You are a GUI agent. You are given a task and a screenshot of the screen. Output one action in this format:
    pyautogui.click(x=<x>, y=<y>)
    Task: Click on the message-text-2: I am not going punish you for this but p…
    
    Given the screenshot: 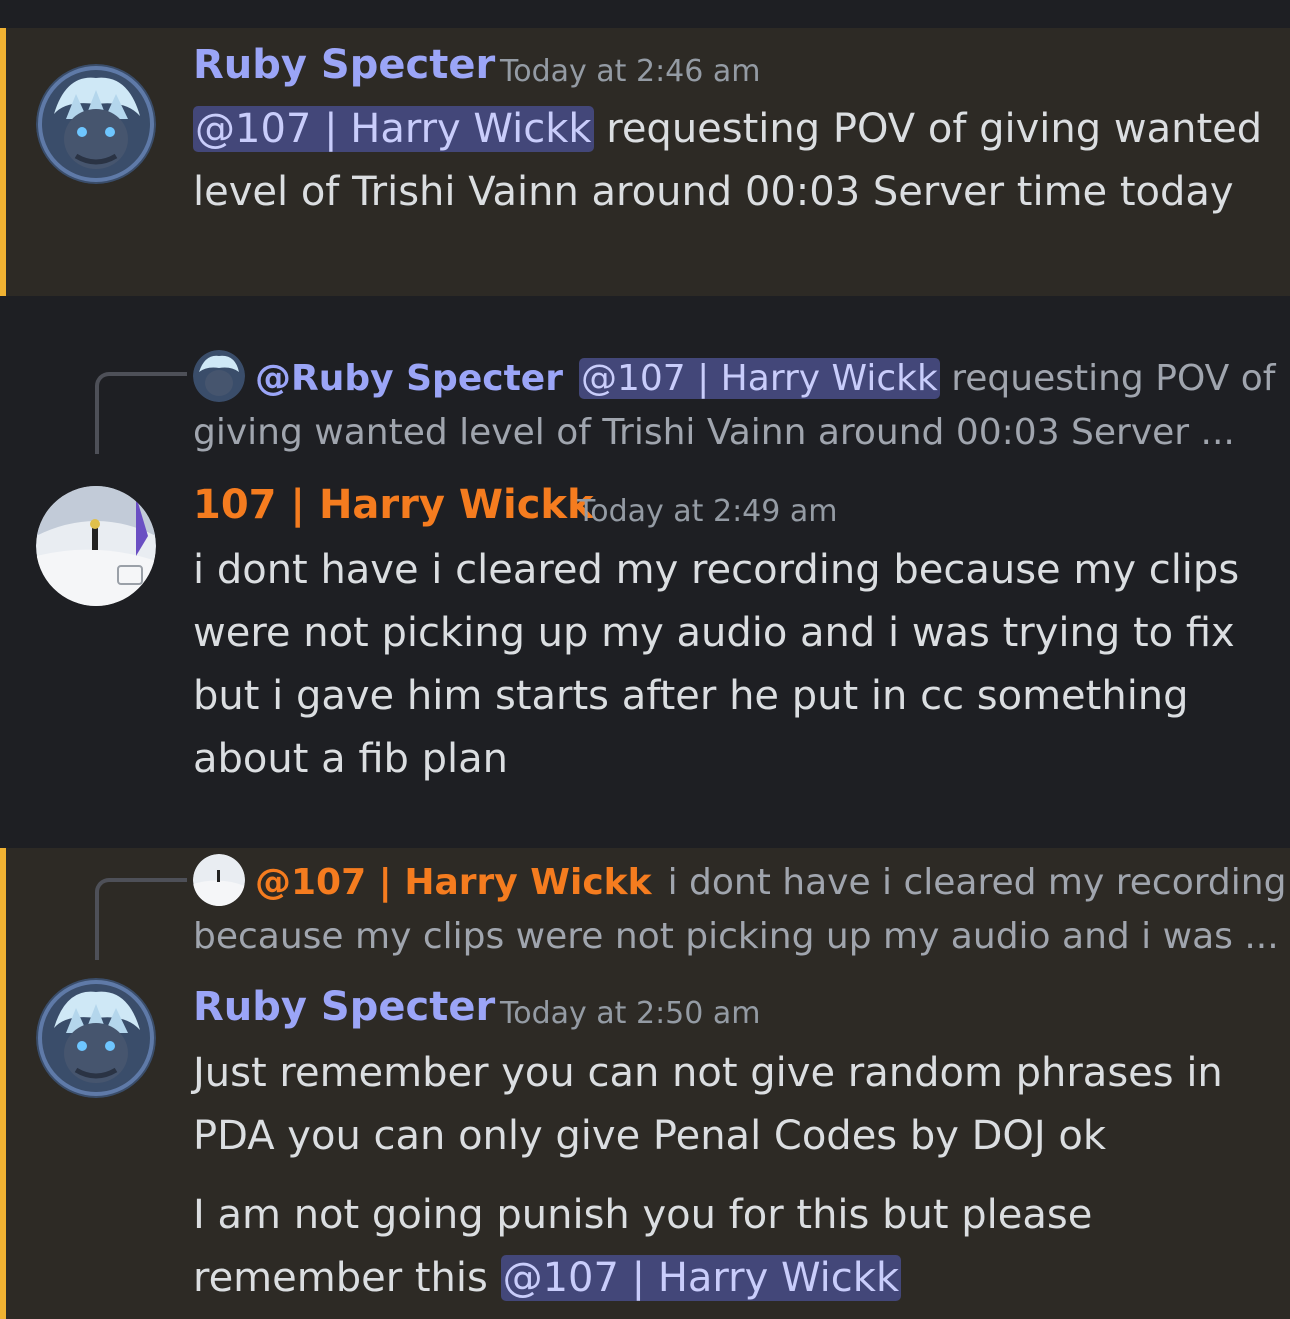 What is the action you would take?
    pyautogui.click(x=643, y=1246)
    